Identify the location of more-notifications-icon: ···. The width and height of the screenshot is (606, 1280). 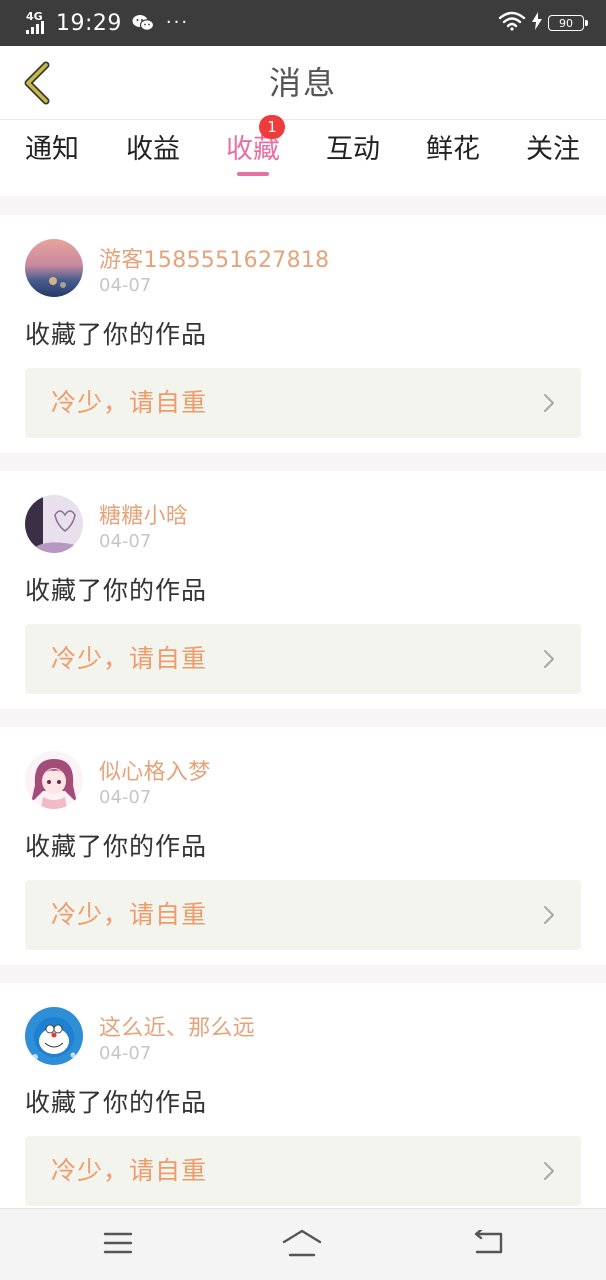
(177, 22).